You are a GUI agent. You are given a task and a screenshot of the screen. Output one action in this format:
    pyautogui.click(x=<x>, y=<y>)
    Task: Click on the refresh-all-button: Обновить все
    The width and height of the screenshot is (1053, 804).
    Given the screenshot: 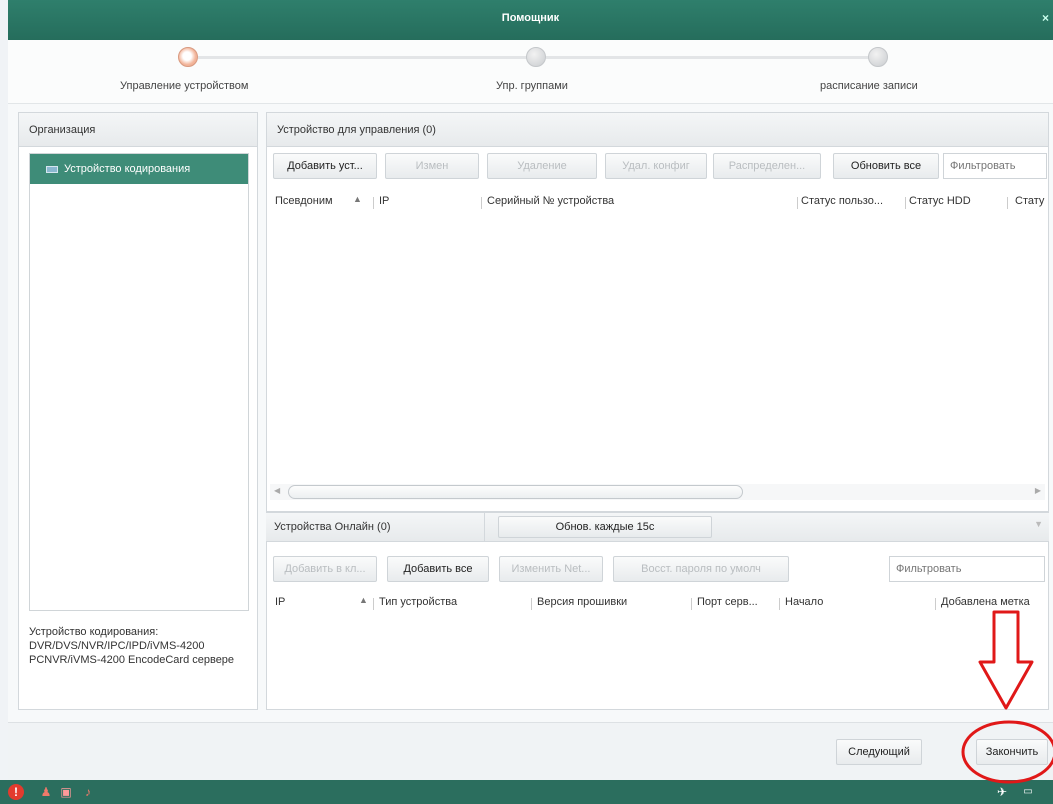 What is the action you would take?
    pyautogui.click(x=886, y=166)
    